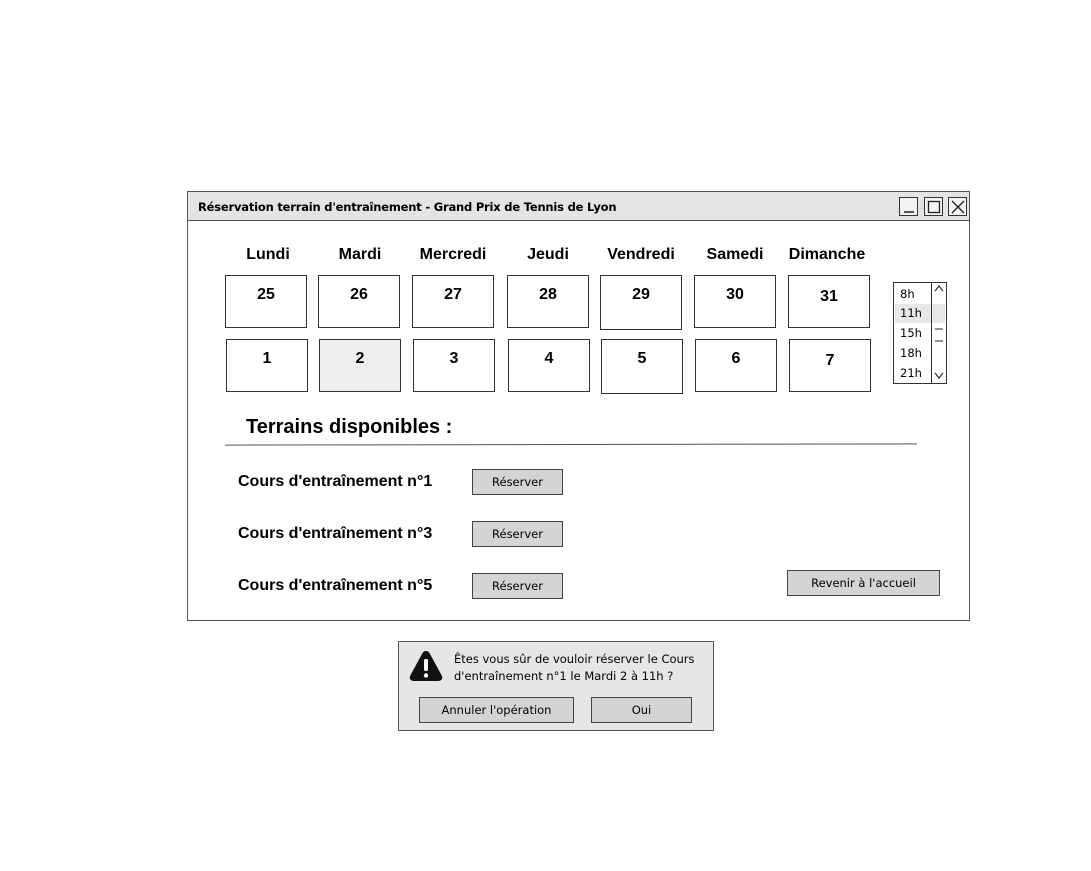 Image resolution: width=1091 pixels, height=871 pixels. Describe the element at coordinates (360, 254) in the screenshot. I see `day-name-mardi: Mardi` at that location.